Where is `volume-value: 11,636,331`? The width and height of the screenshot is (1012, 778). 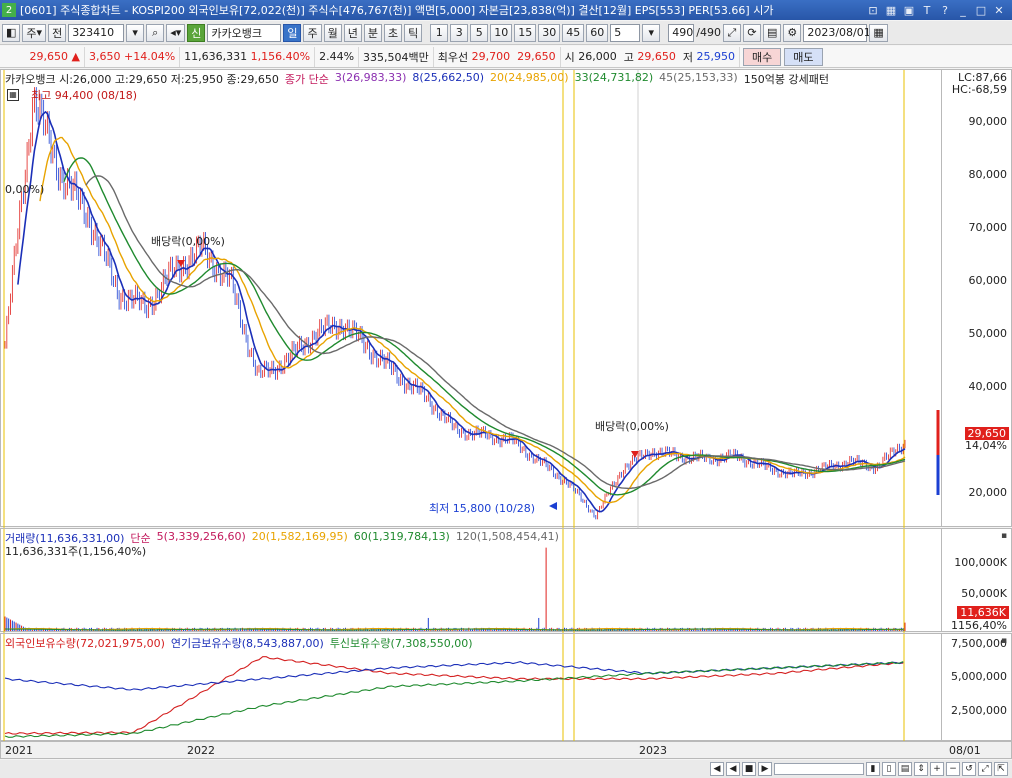
volume-value: 11,636,331 is located at coordinates (216, 56).